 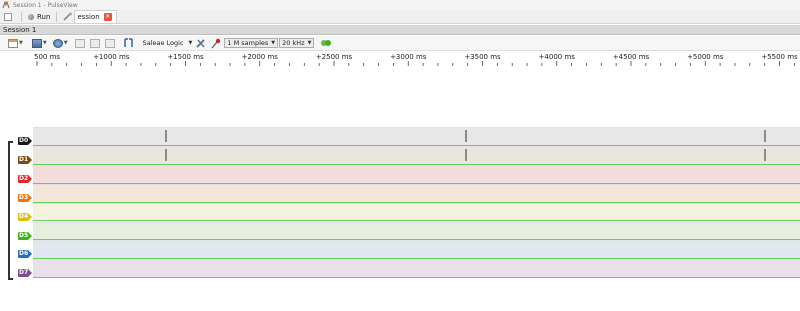 I want to click on channel-label-d5: D5, so click(x=25, y=235).